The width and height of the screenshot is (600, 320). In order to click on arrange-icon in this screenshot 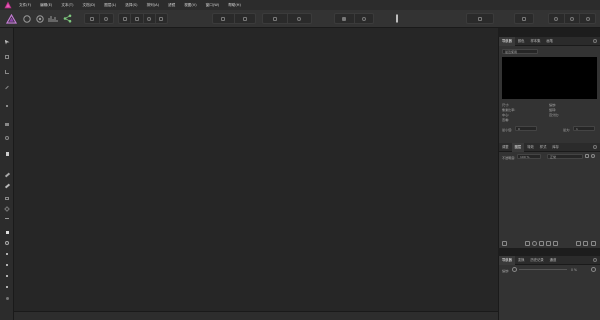, I will do `click(524, 18)`.